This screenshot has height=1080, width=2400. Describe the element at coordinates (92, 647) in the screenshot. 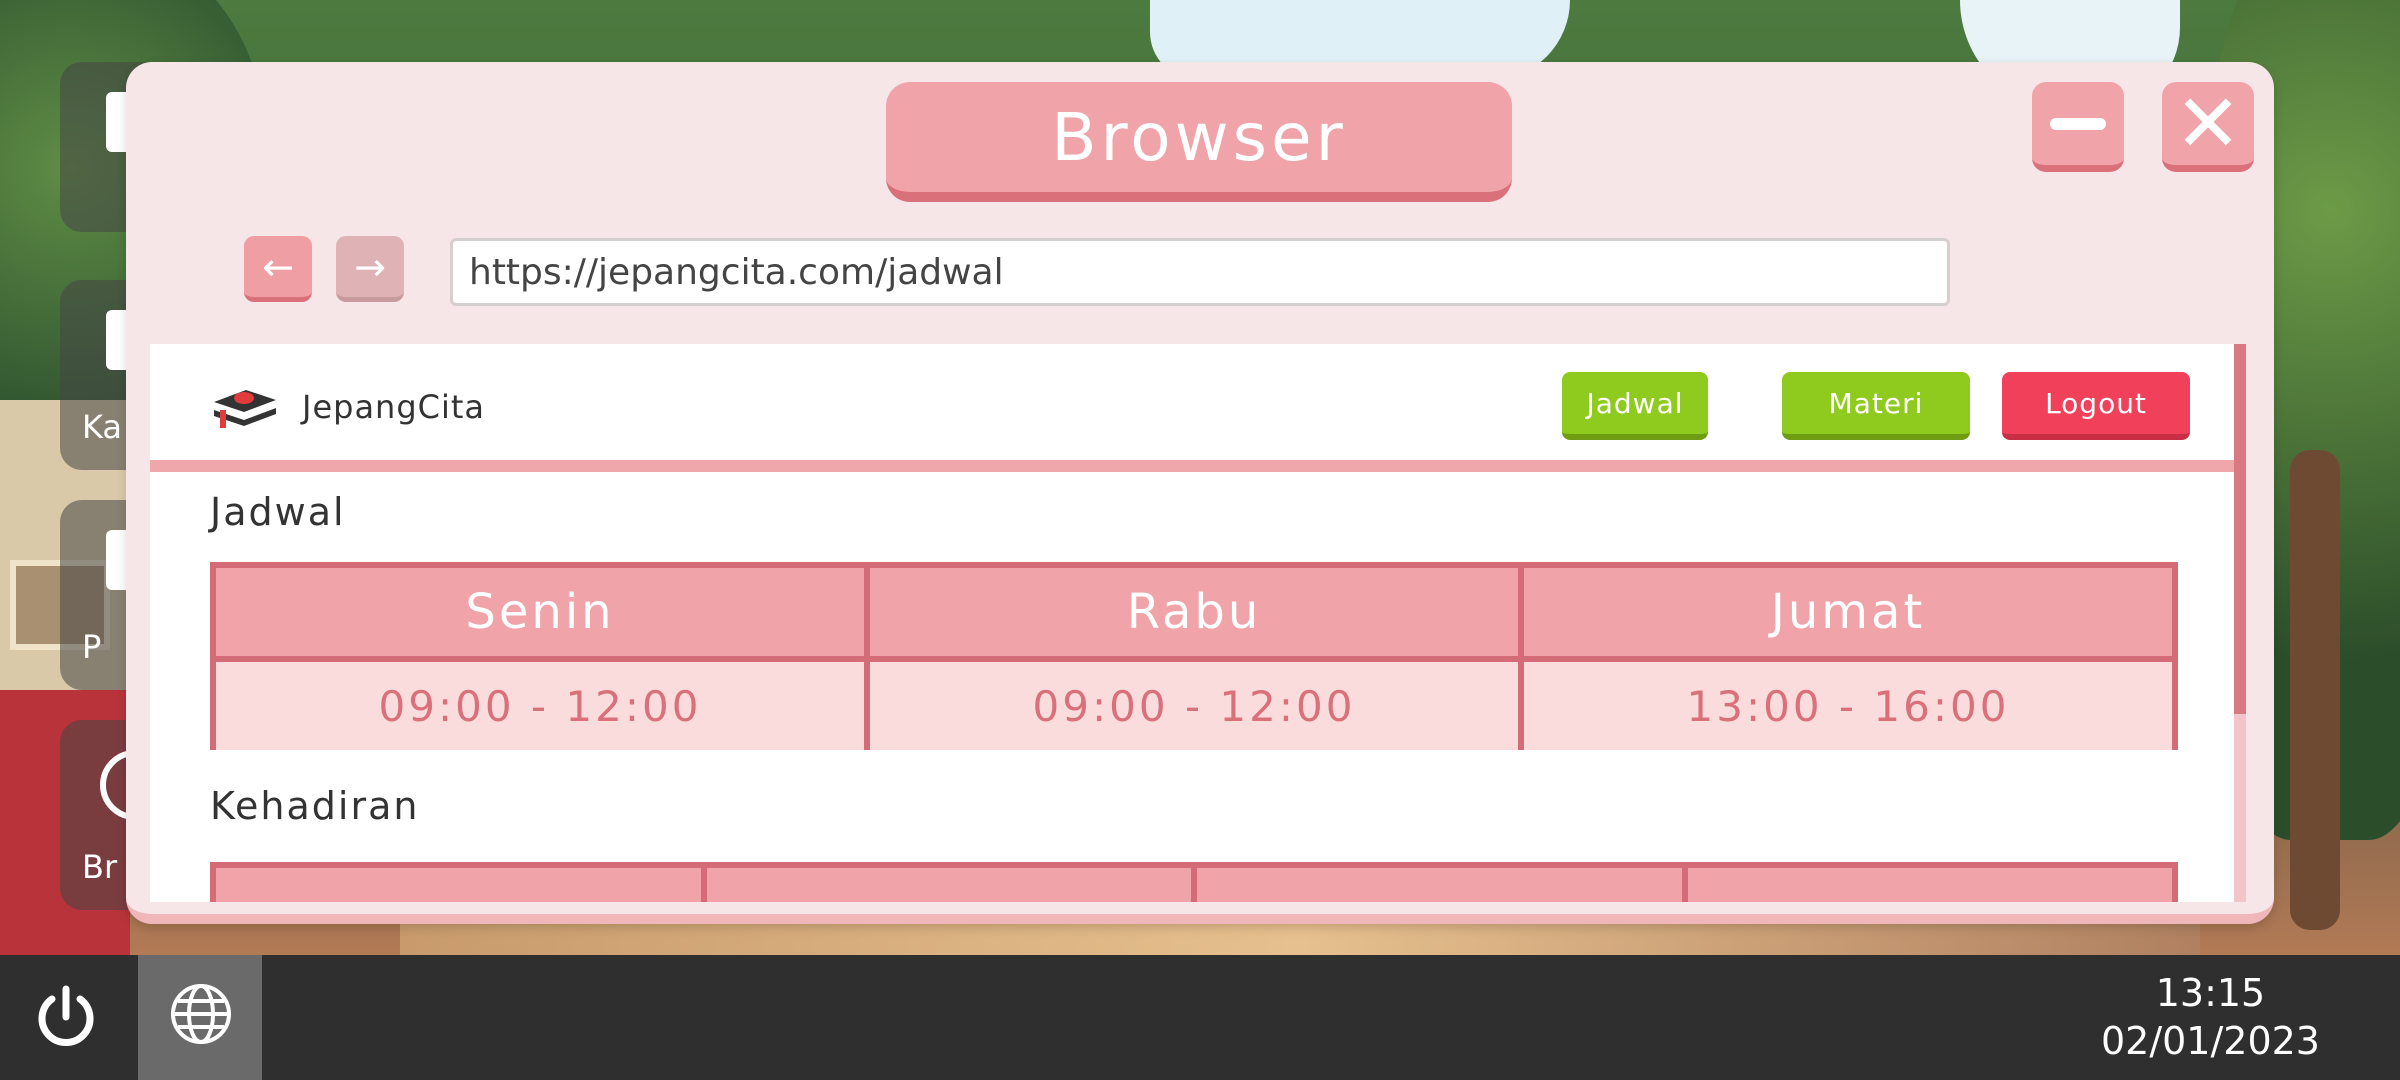

I see `desktop-icon-label: P` at that location.